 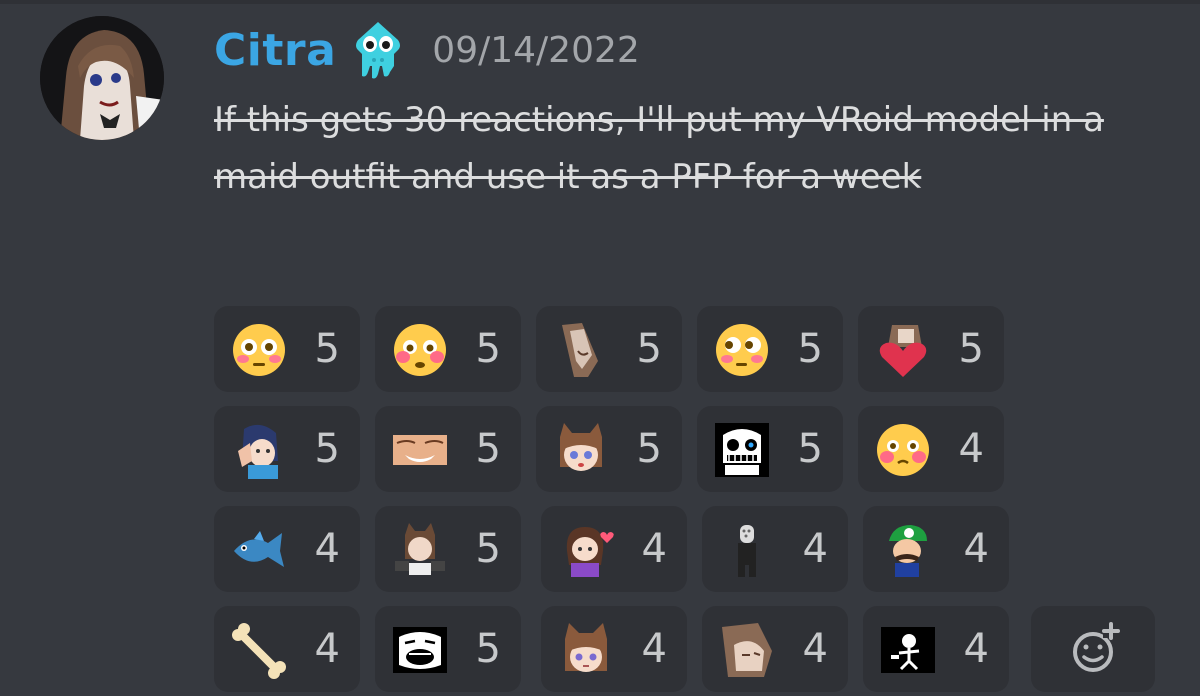 I want to click on message-timestamp: 09/14/2022, so click(x=536, y=50).